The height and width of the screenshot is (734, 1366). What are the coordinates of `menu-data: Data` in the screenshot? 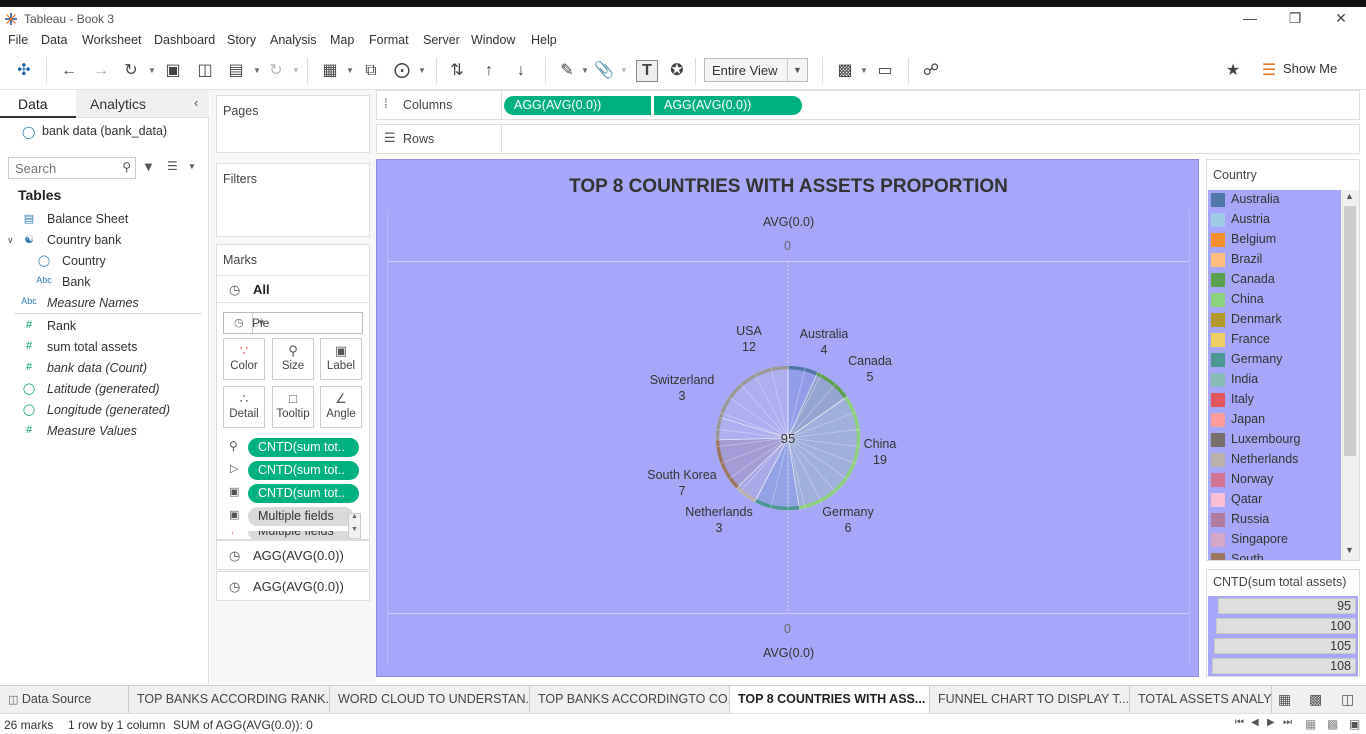 It's located at (54, 40).